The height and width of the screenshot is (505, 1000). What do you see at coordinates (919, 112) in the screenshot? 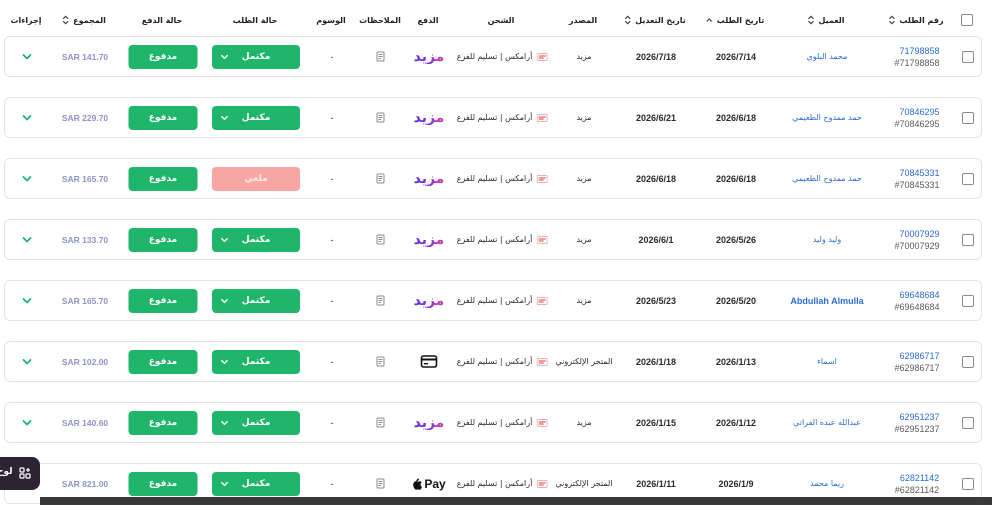
I see `order-number-link: 70846295` at bounding box center [919, 112].